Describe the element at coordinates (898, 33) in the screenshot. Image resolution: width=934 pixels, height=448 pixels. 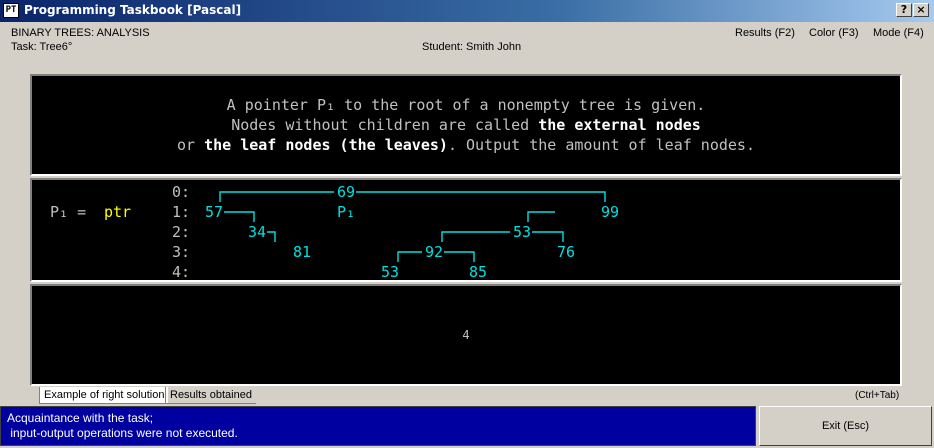
I see `mode-menu-item: Mode (F4)` at that location.